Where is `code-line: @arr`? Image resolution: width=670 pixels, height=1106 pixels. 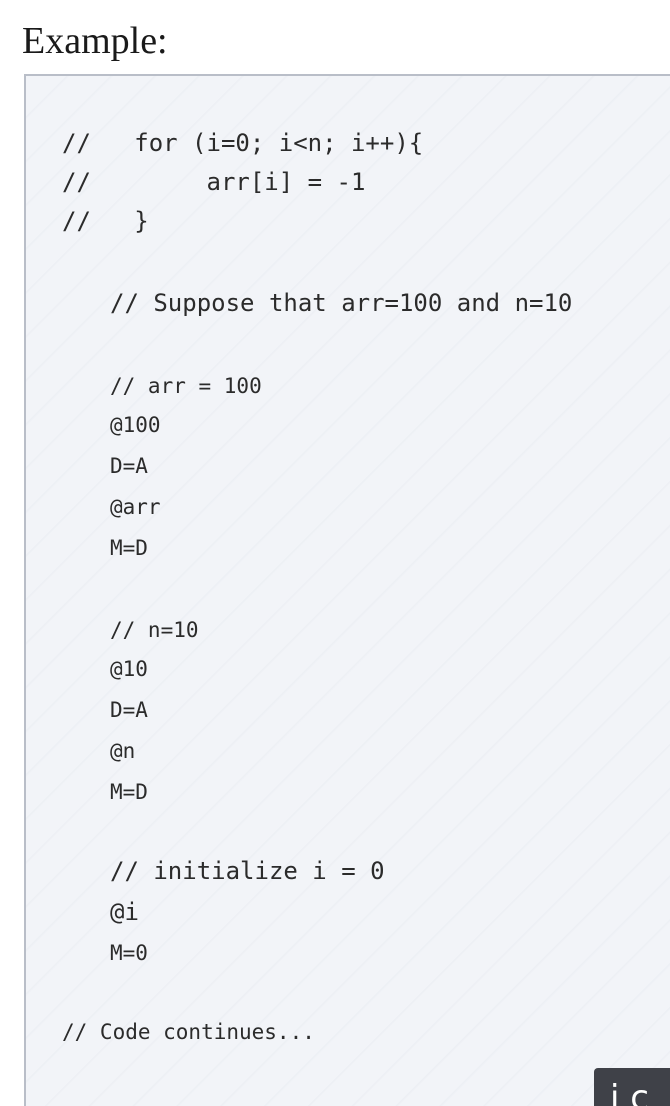
code-line: @arr is located at coordinates (135, 507).